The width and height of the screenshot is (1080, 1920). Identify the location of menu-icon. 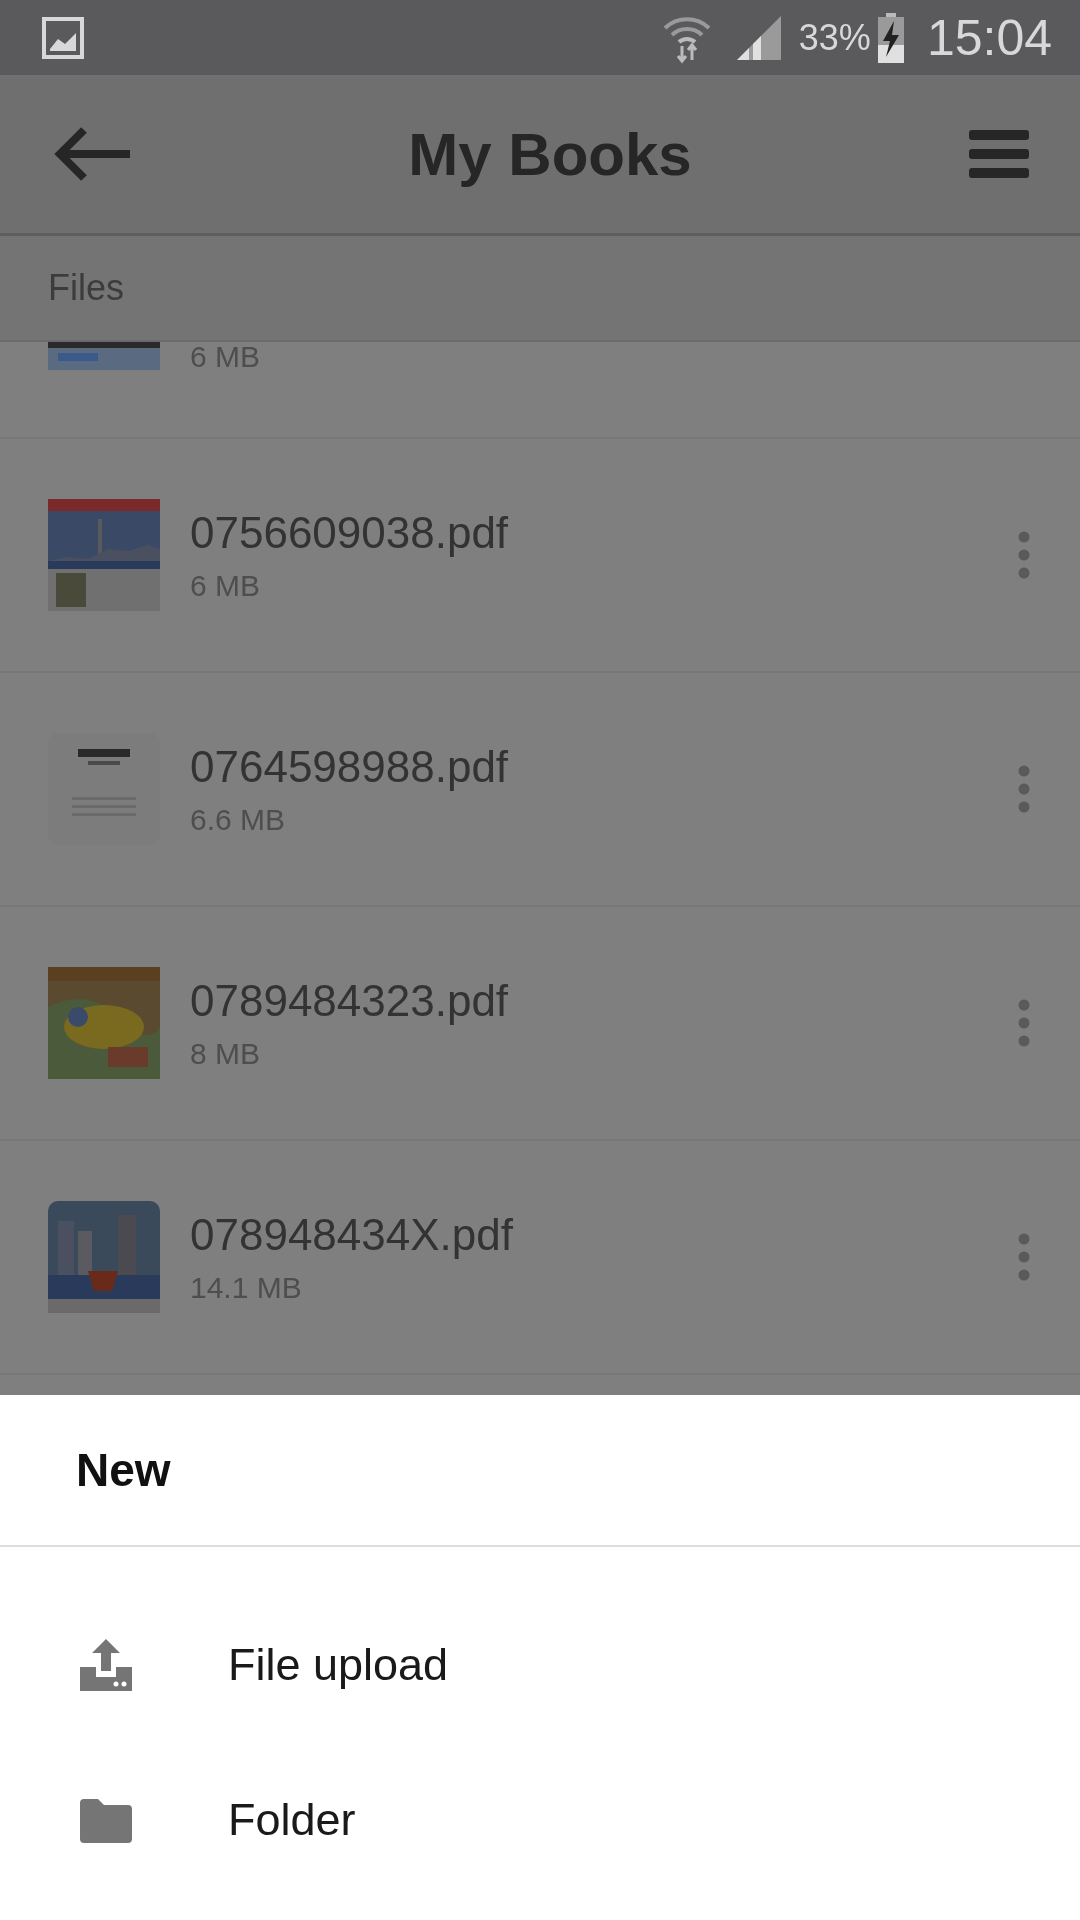
(999, 154).